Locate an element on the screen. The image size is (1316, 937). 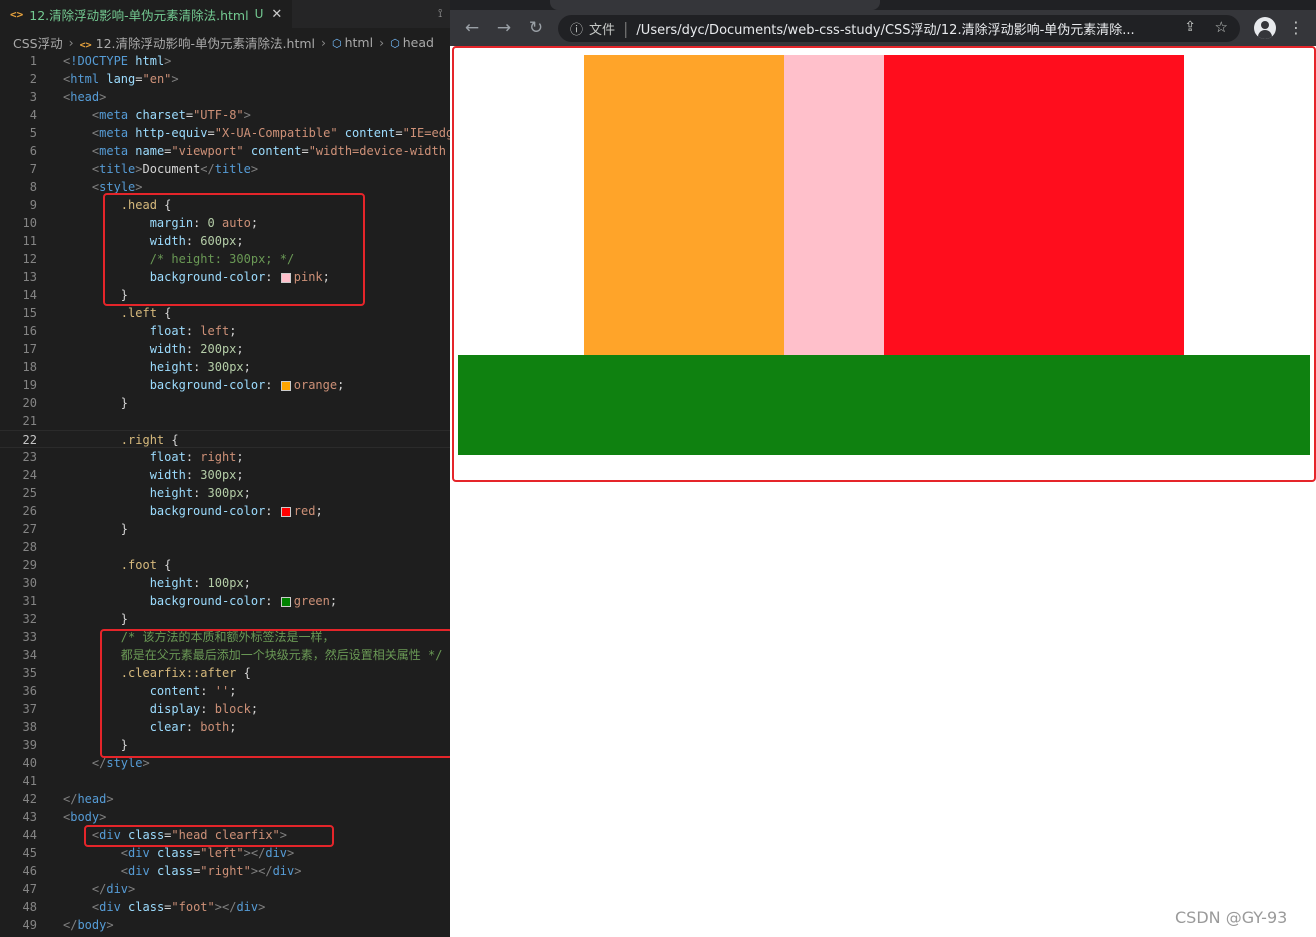
code-token: charset is located at coordinates (160, 115).